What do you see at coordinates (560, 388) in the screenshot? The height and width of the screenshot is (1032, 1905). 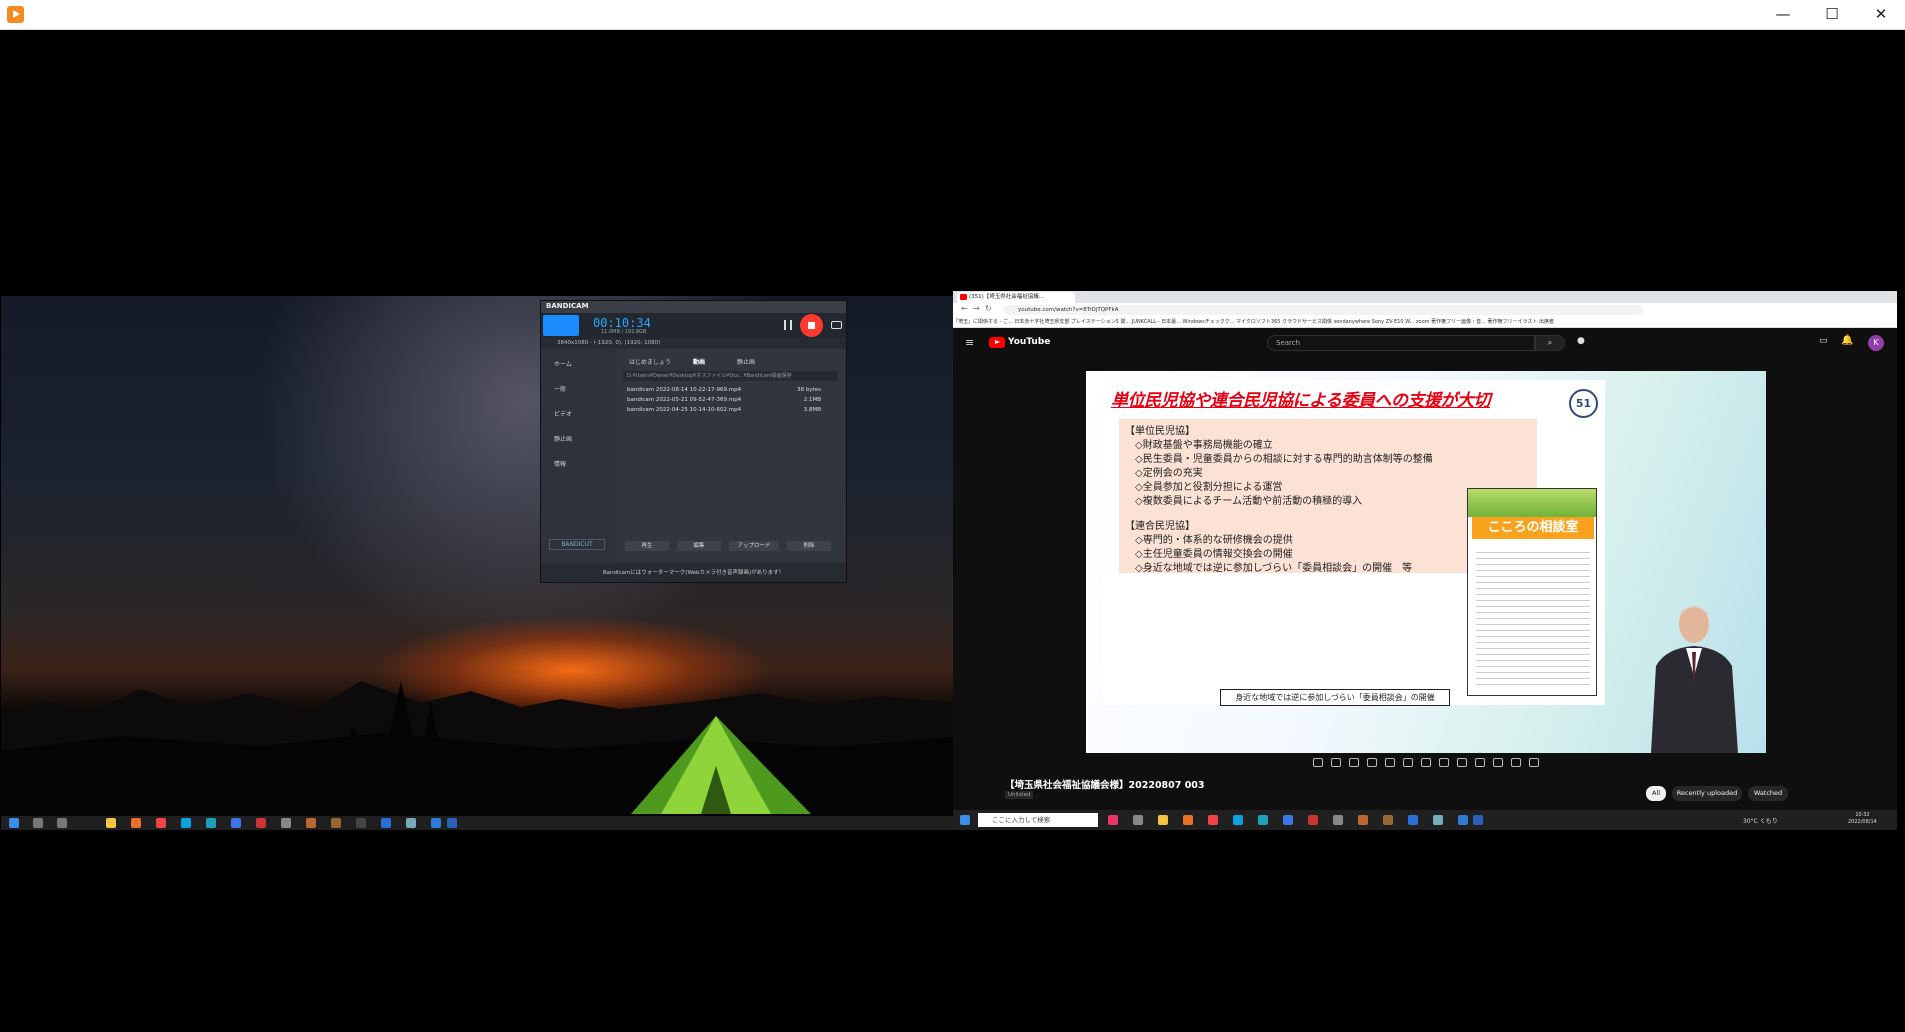 I see `nav-general: 一般` at bounding box center [560, 388].